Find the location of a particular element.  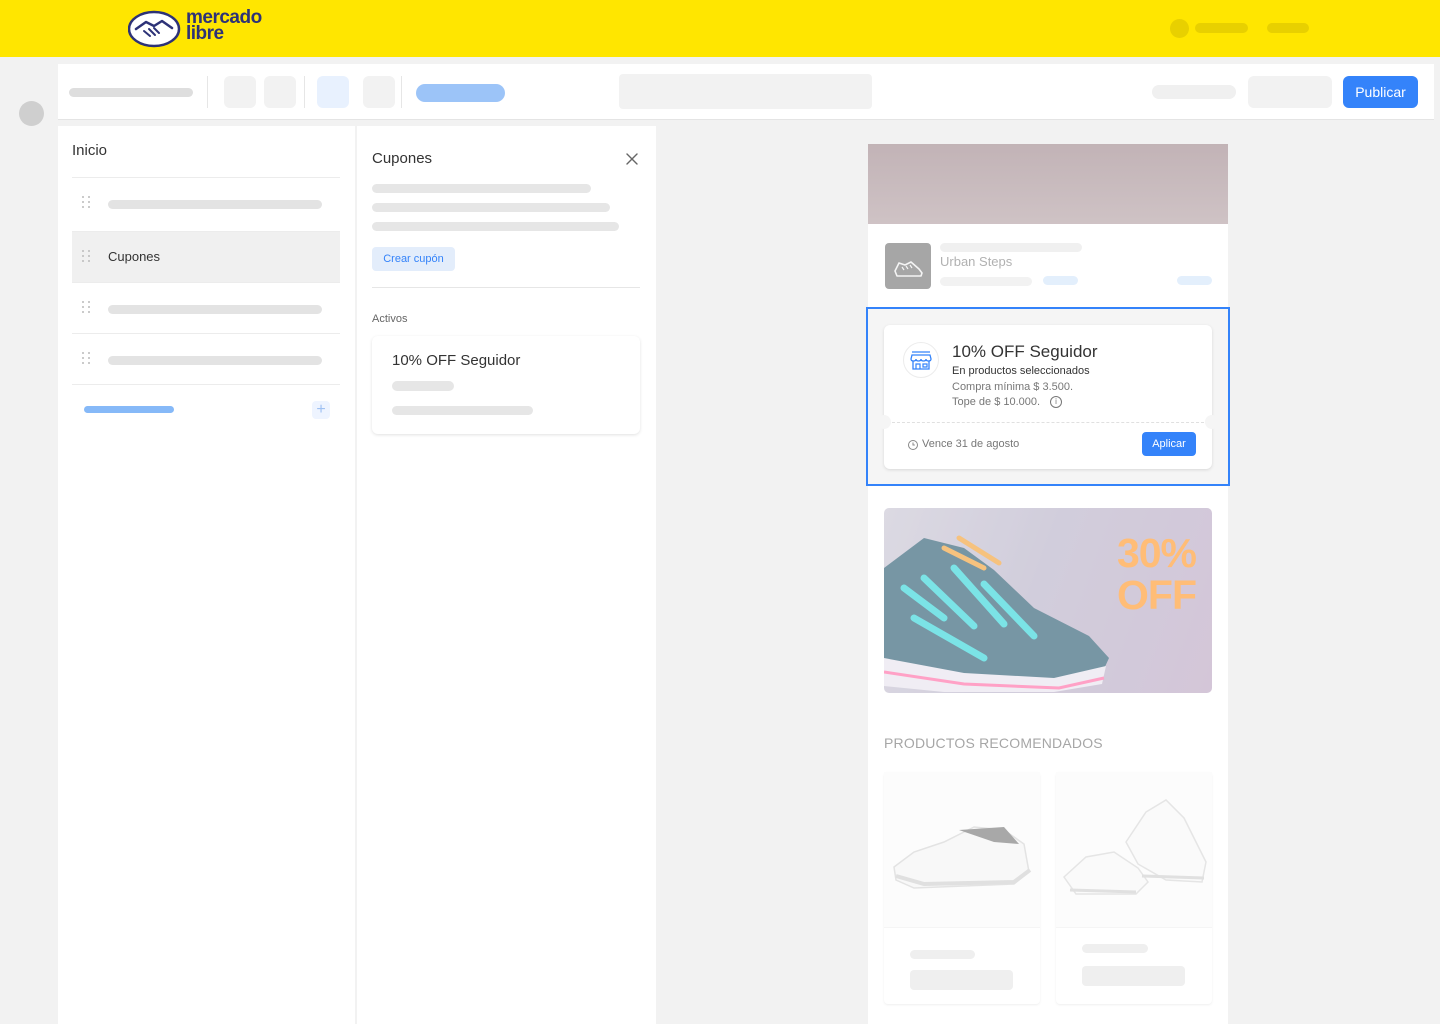

toolbar-url-field is located at coordinates (745, 91).